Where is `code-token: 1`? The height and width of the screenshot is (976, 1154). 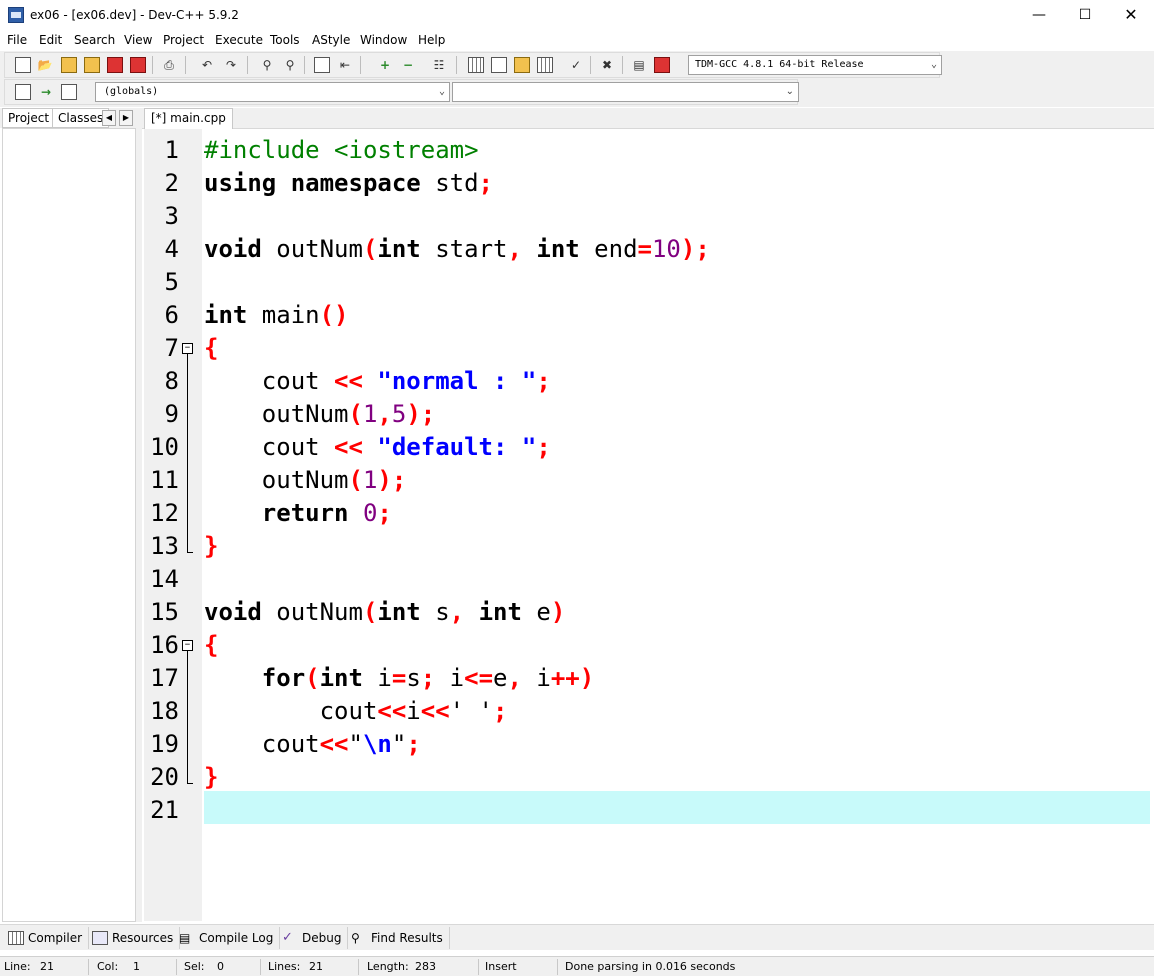 code-token: 1 is located at coordinates (370, 414).